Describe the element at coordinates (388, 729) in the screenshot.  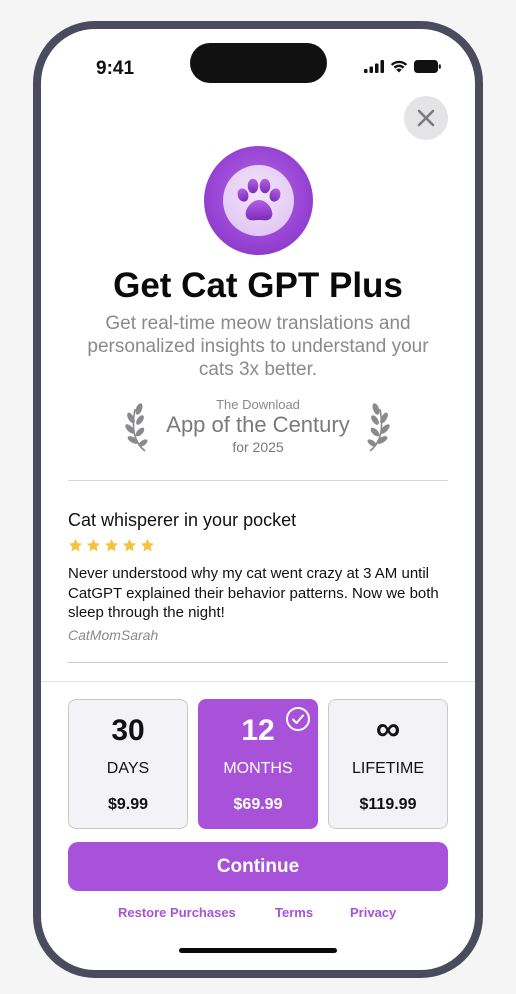
I see `plan-amount: ∞` at that location.